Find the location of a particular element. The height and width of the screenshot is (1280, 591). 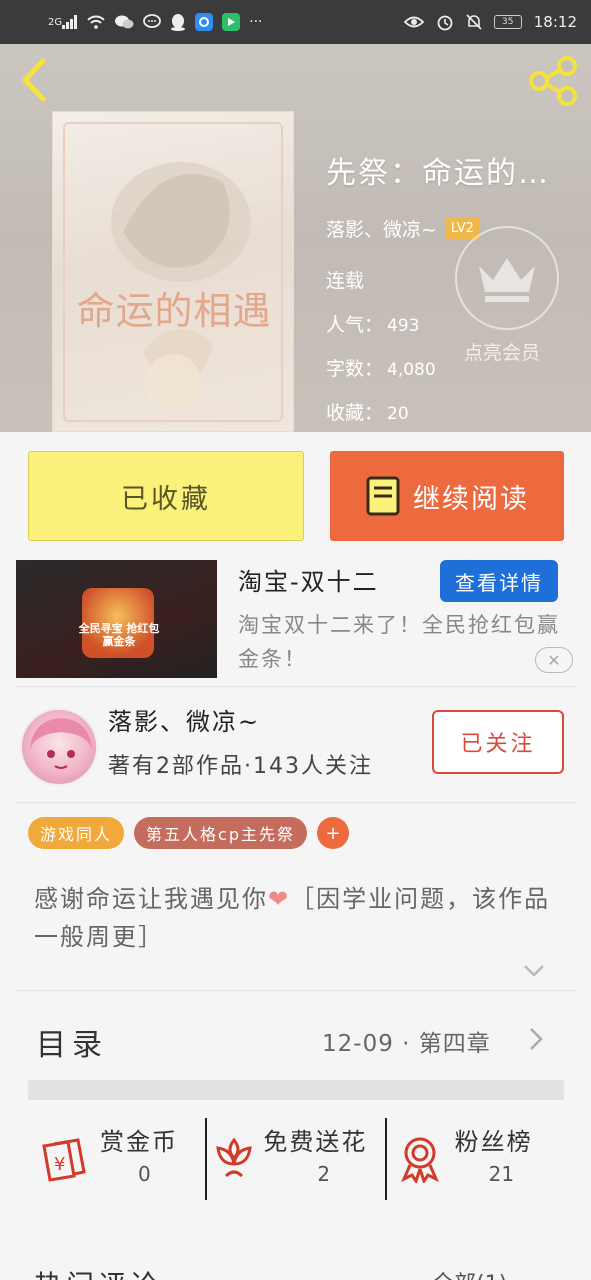

popularity-row: 人气： 493 is located at coordinates (372, 323).